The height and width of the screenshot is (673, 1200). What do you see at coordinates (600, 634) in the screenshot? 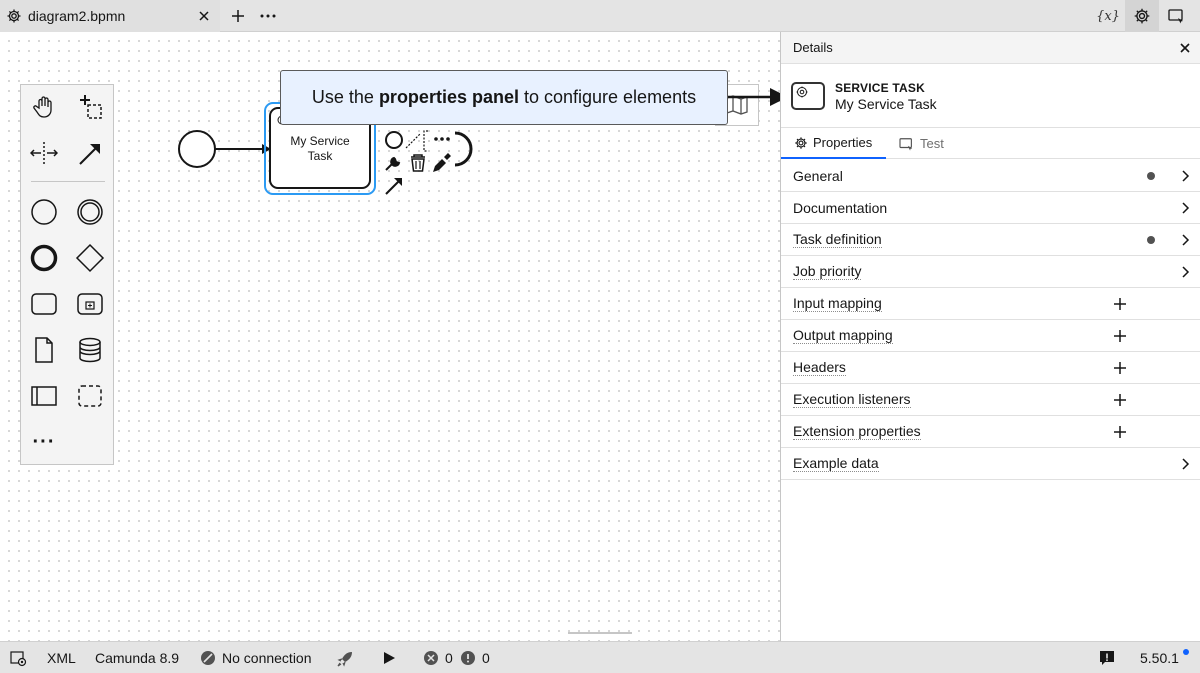
I see `canvas-resize-handle` at bounding box center [600, 634].